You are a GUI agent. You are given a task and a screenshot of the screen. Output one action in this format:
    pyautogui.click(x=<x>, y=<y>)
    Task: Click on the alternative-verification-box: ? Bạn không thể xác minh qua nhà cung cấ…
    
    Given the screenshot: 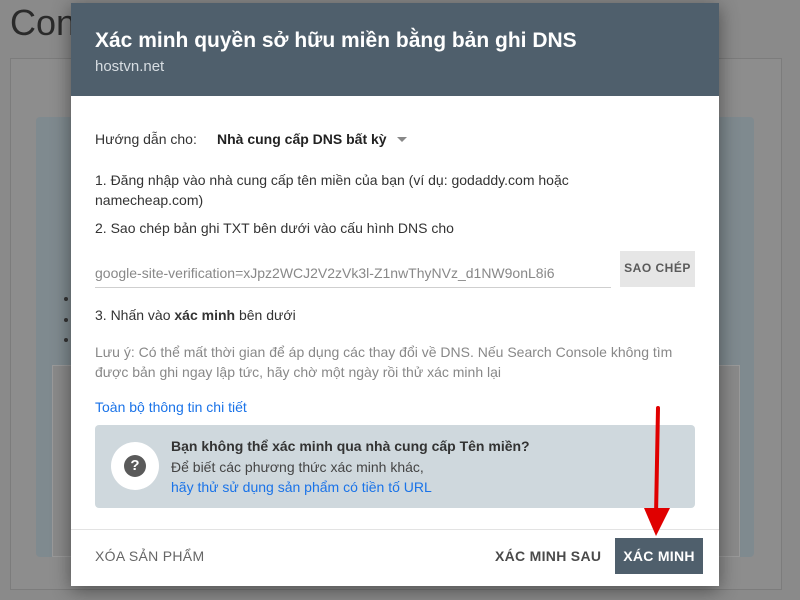 What is the action you would take?
    pyautogui.click(x=395, y=466)
    